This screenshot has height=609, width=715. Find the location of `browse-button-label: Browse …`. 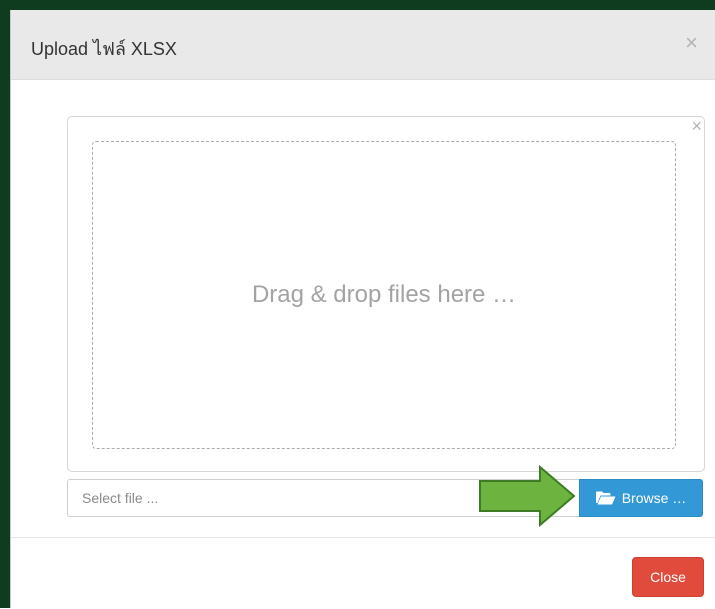

browse-button-label: Browse … is located at coordinates (654, 498).